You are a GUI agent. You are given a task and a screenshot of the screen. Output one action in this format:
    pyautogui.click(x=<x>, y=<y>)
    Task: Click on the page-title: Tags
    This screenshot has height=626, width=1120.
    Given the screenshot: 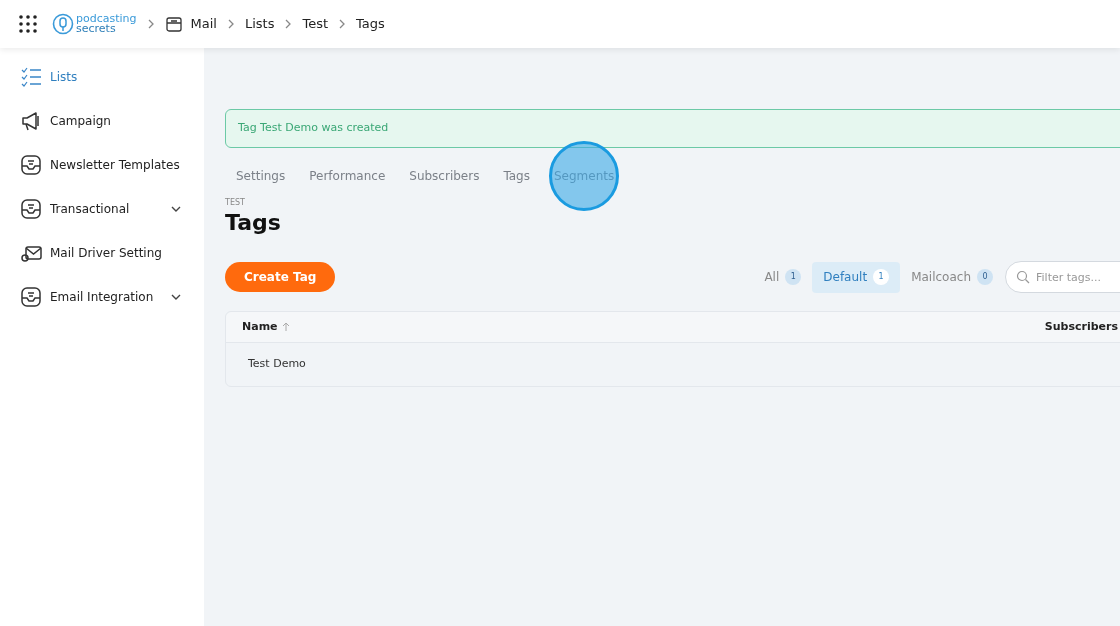 What is the action you would take?
    pyautogui.click(x=253, y=223)
    